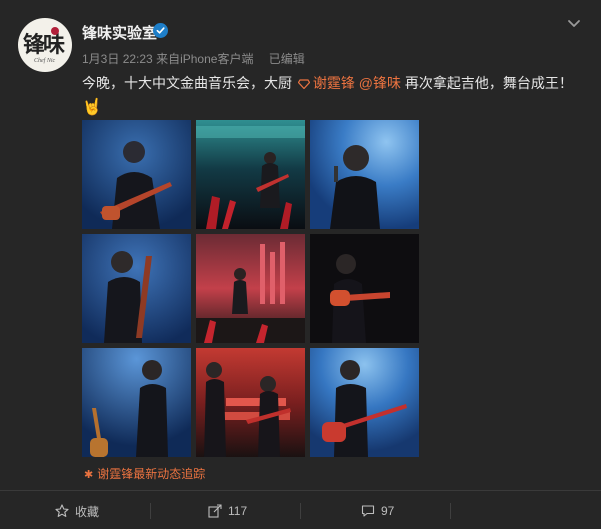 The width and height of the screenshot is (601, 529). I want to click on author-name: 锋味实验室, so click(119, 32).